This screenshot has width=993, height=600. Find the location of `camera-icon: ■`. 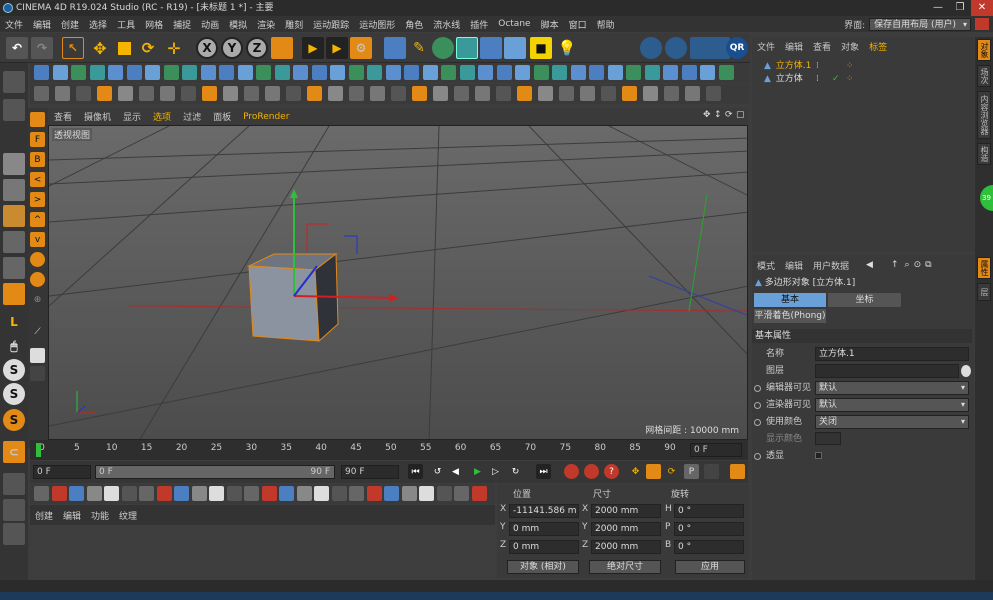

camera-icon: ■ is located at coordinates (541, 48).